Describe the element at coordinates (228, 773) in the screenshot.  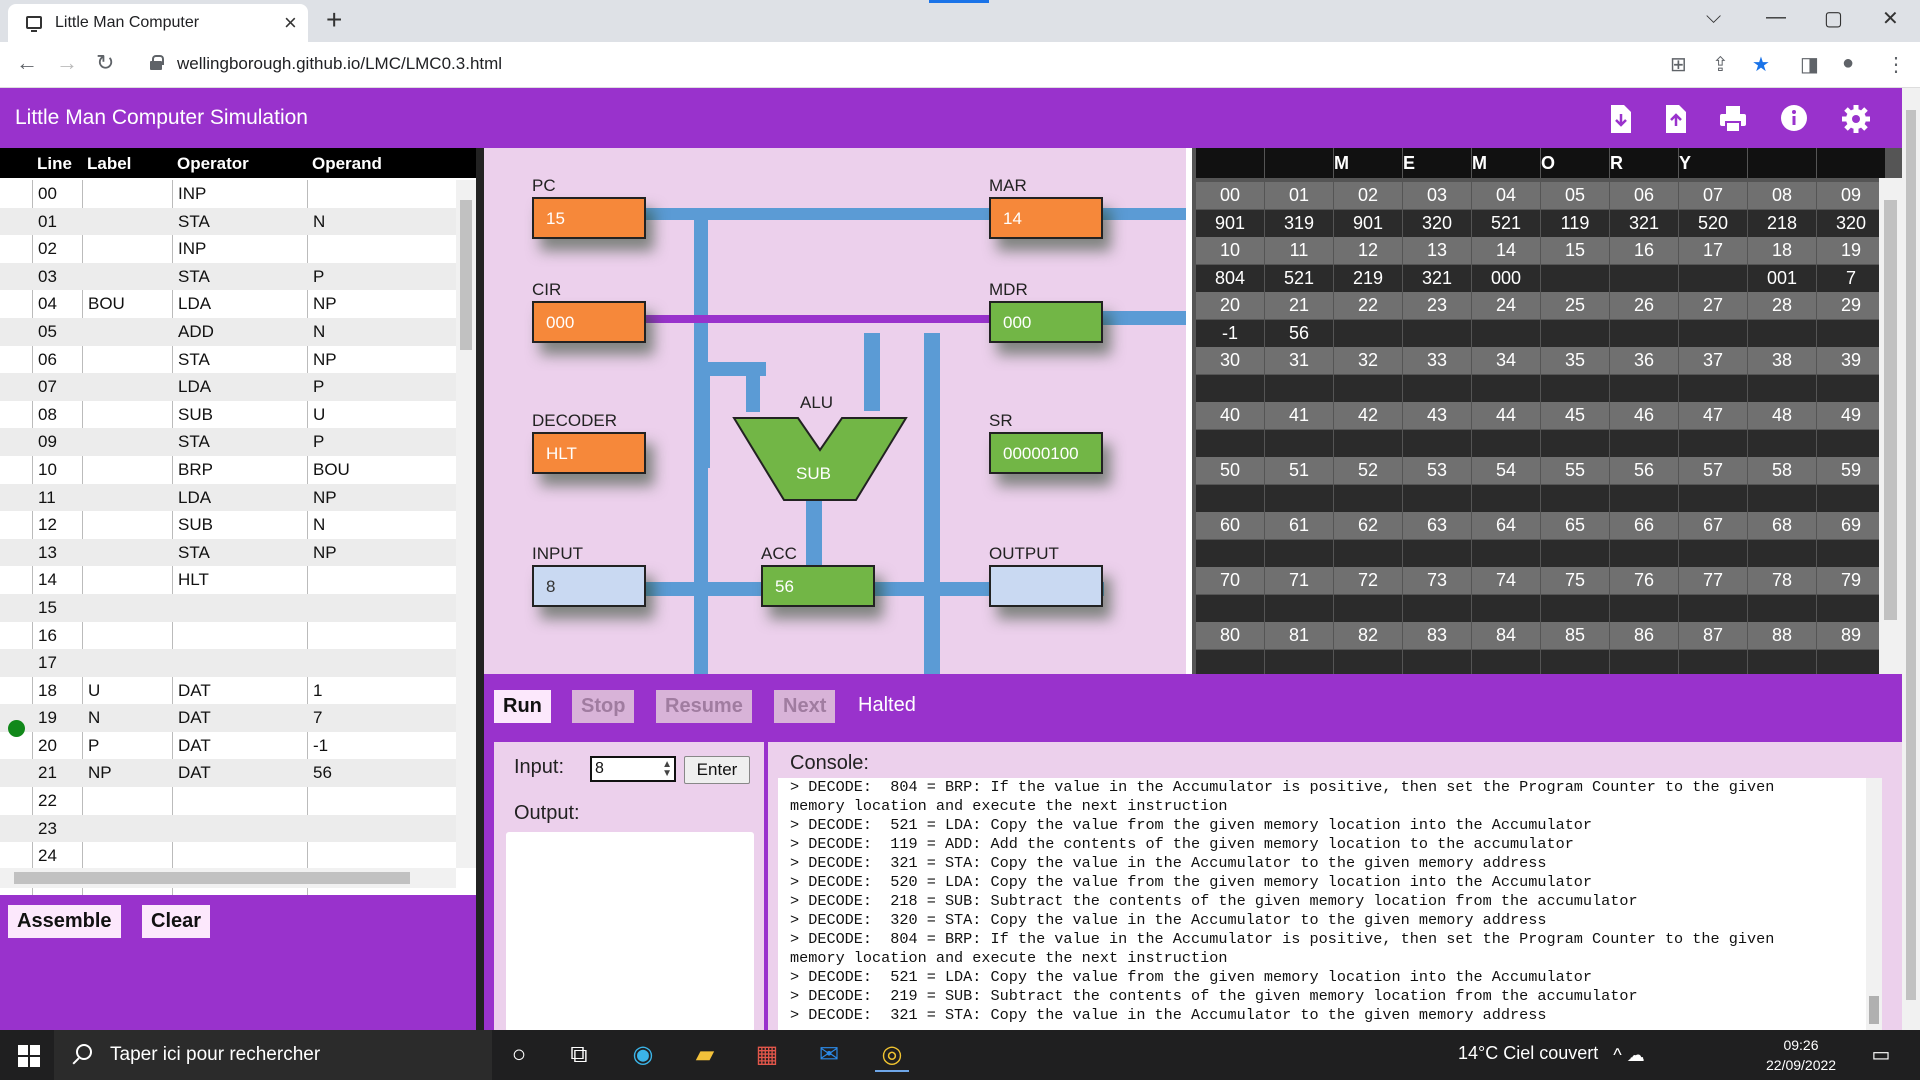
I see `program-row: 21 NP DAT 56` at that location.